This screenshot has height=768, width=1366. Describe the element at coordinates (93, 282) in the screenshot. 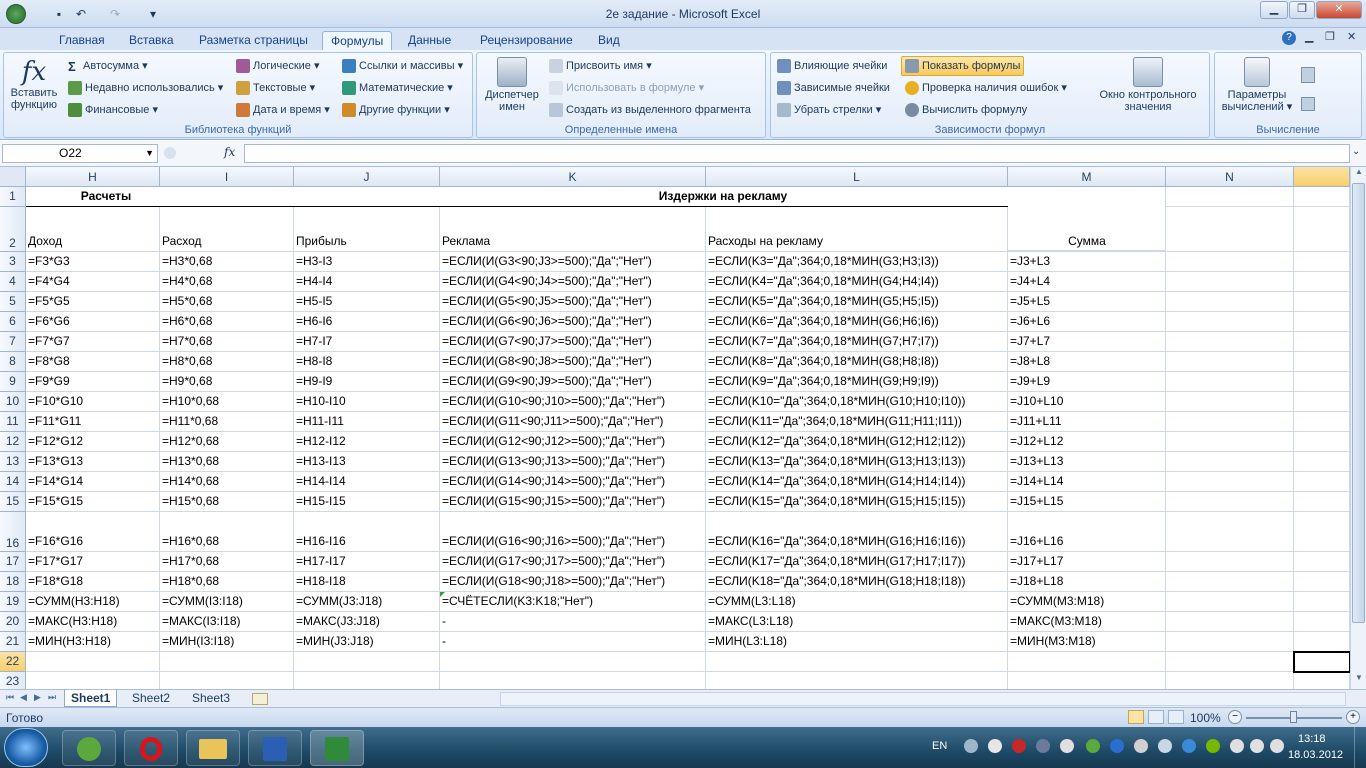

I see `cell-h4: =F4*G4` at that location.